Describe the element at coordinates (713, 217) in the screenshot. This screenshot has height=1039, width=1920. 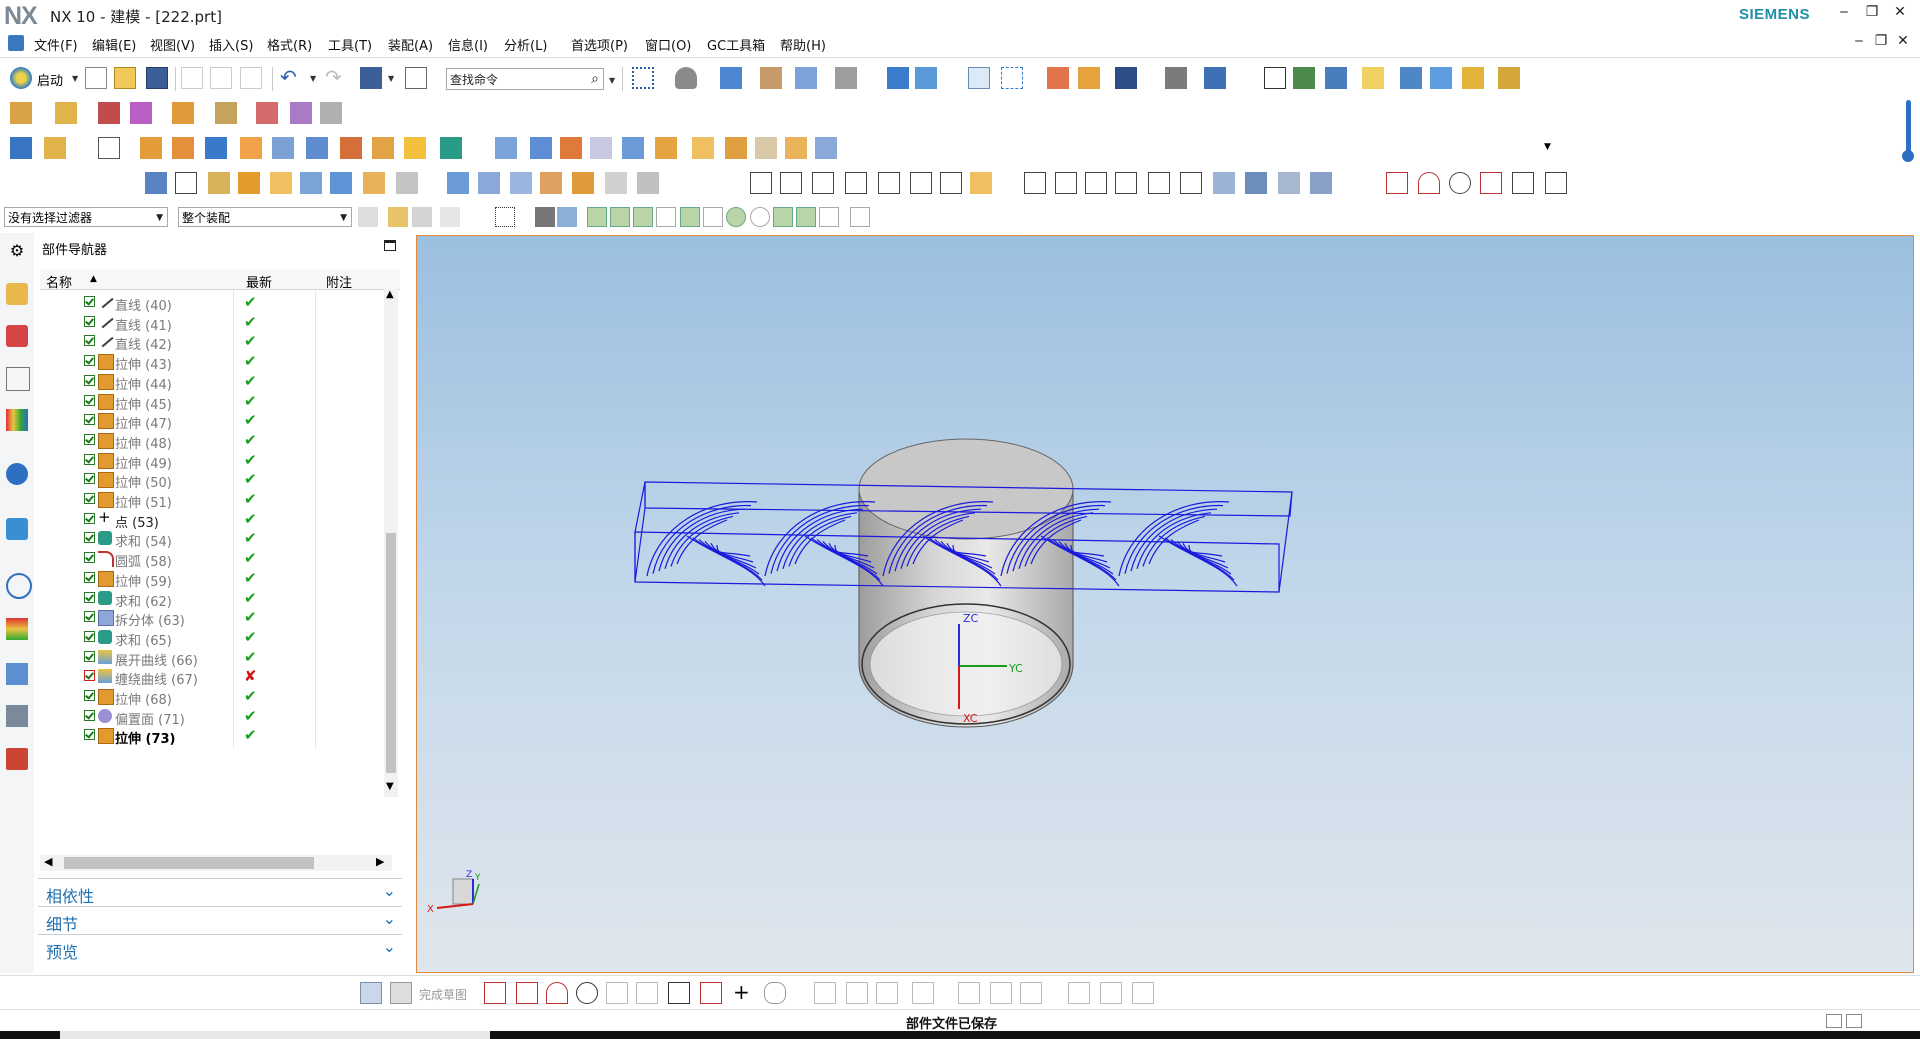
I see `intersection-snap-icon` at that location.